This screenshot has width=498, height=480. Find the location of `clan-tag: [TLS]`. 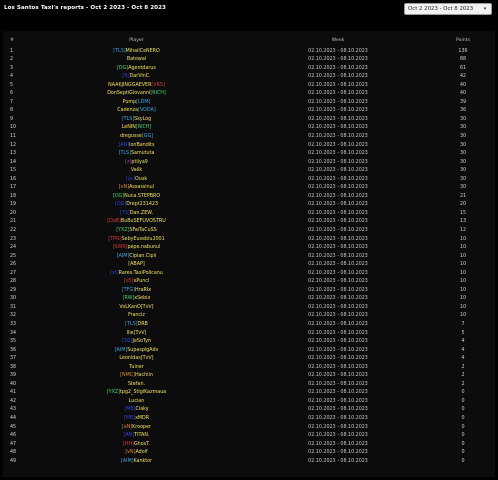

clan-tag: [TLS] is located at coordinates (124, 154).